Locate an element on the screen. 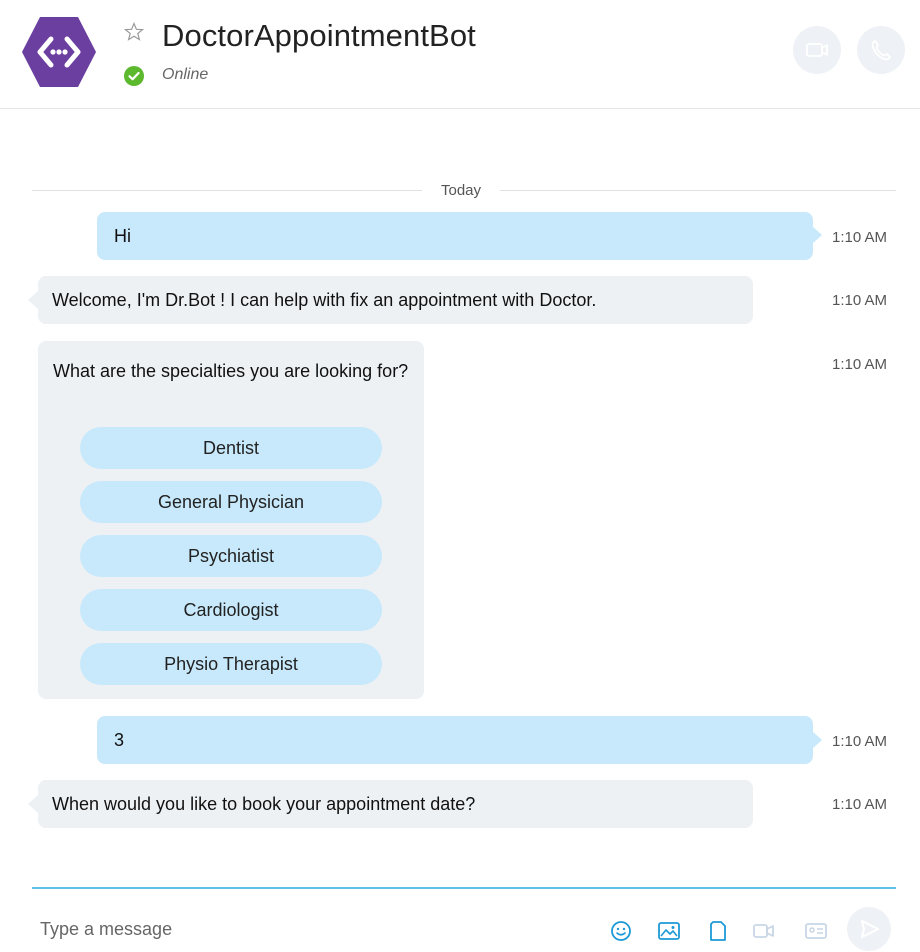 Image resolution: width=920 pixels, height=952 pixels. message-text: Hi is located at coordinates (122, 236).